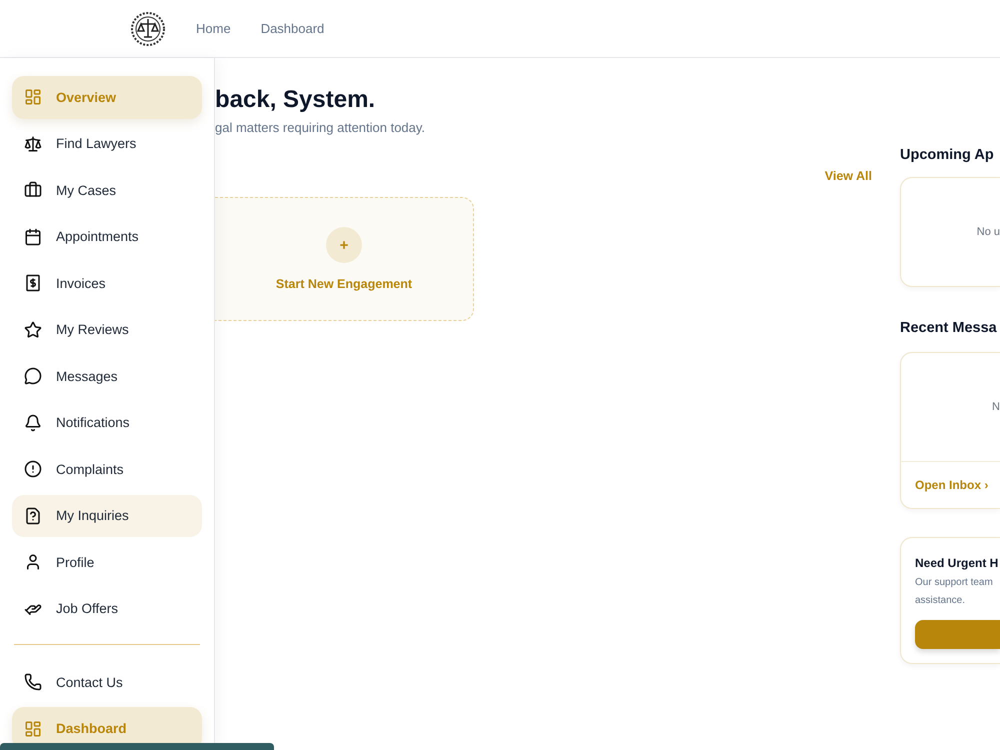 The height and width of the screenshot is (750, 1000). I want to click on plus-icon: +, so click(344, 245).